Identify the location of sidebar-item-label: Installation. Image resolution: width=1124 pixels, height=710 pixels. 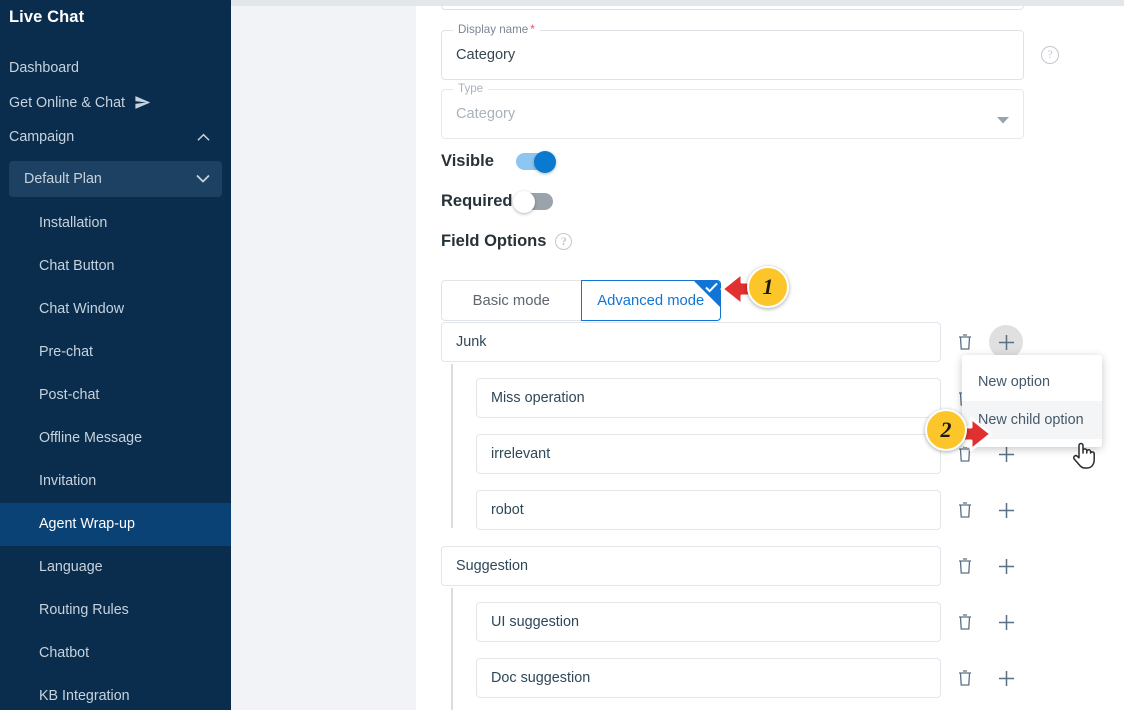
(73, 223).